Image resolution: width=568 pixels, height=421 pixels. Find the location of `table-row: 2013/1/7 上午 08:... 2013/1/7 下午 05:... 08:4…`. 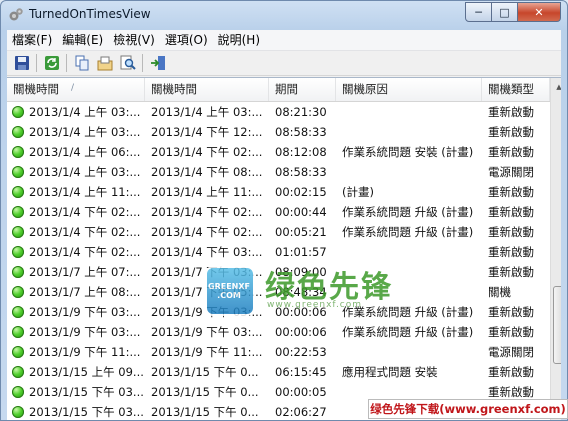

table-row: 2013/1/7 上午 08:... 2013/1/7 下午 05:... 08:4… is located at coordinates (278, 292).